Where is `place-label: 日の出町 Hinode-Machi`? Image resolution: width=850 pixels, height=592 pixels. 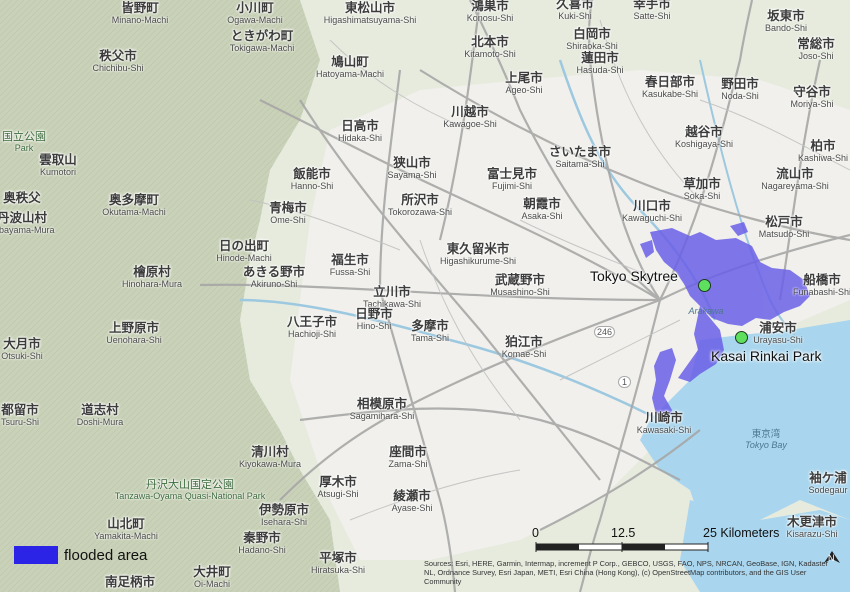 place-label: 日の出町 Hinode-Machi is located at coordinates (244, 251).